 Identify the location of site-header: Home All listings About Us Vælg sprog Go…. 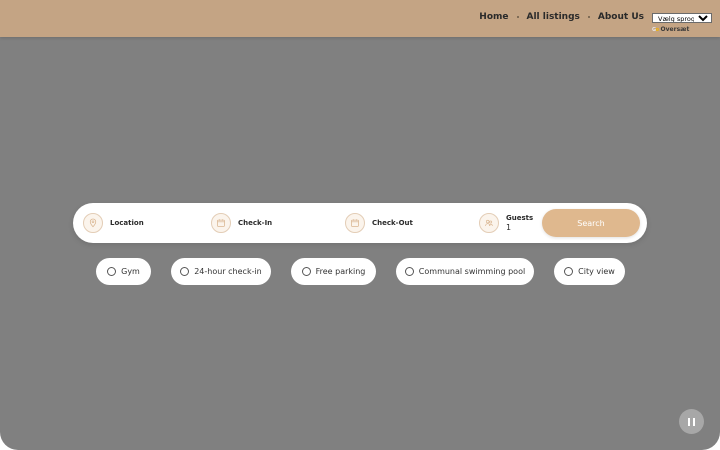
(360, 18).